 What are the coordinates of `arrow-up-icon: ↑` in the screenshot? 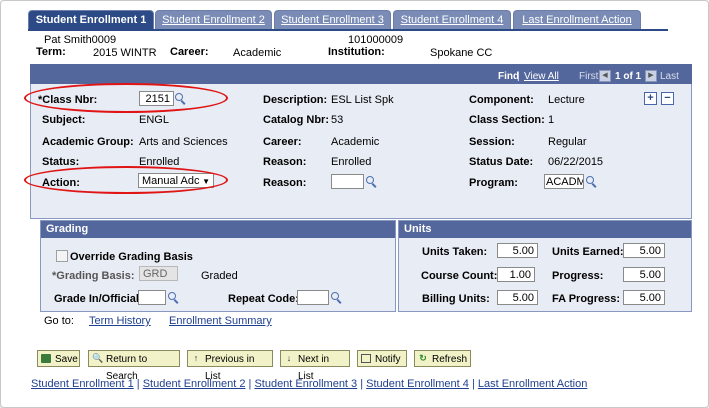 It's located at (196, 358).